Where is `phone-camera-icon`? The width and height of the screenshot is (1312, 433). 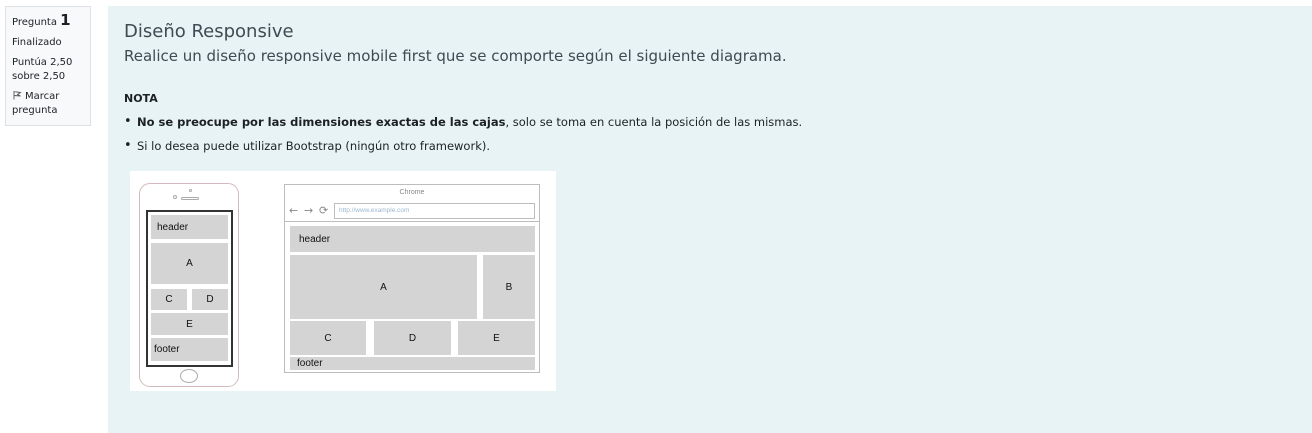 phone-camera-icon is located at coordinates (190, 190).